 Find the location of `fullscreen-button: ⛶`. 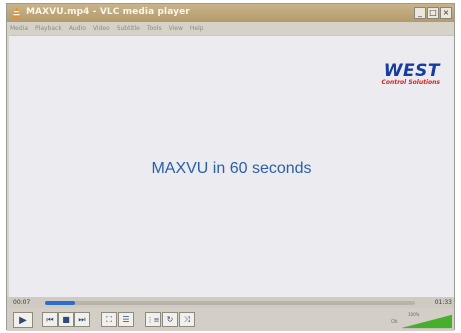

fullscreen-button: ⛶ is located at coordinates (109, 319).